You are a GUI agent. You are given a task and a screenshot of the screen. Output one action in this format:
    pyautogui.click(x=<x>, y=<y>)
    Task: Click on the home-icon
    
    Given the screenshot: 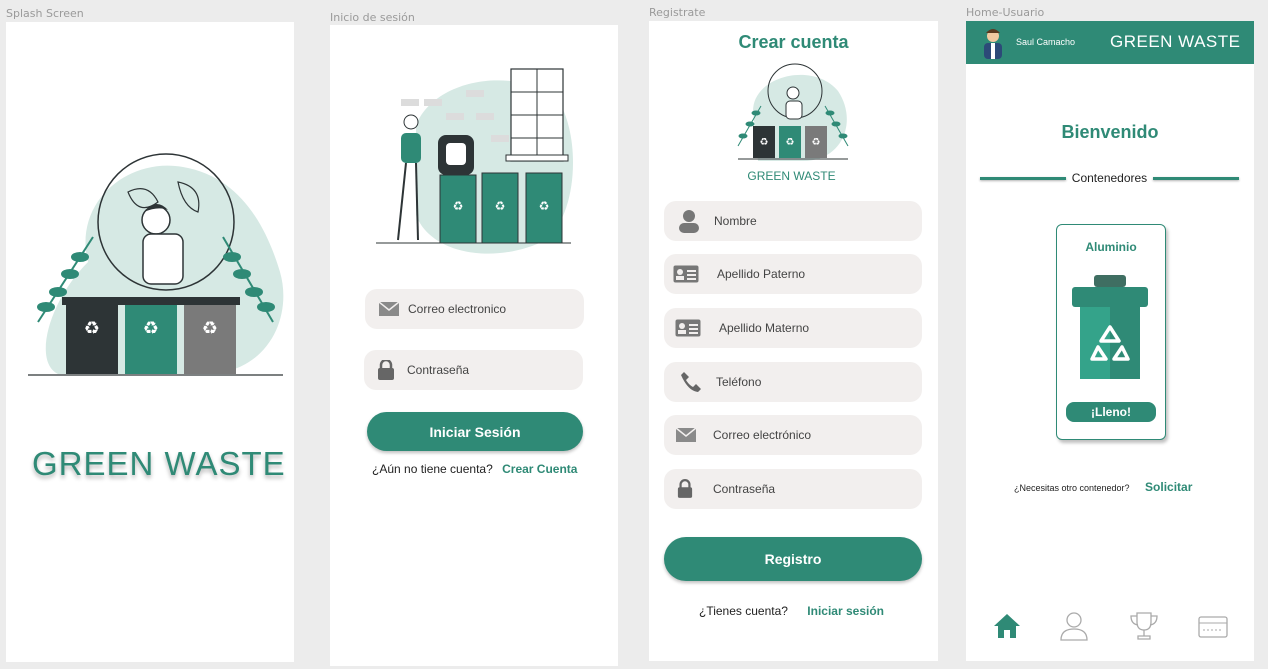 What is the action you would take?
    pyautogui.click(x=1007, y=626)
    